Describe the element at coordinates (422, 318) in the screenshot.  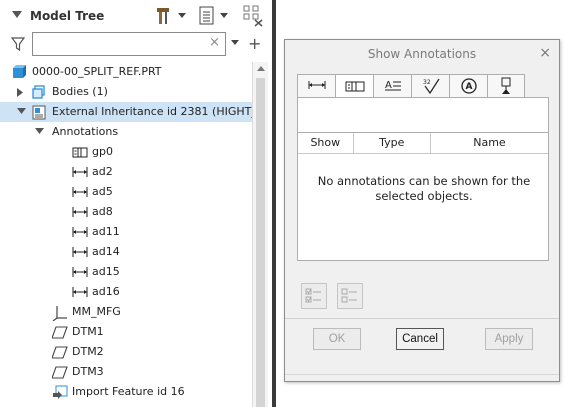
I see `dialog-divider` at that location.